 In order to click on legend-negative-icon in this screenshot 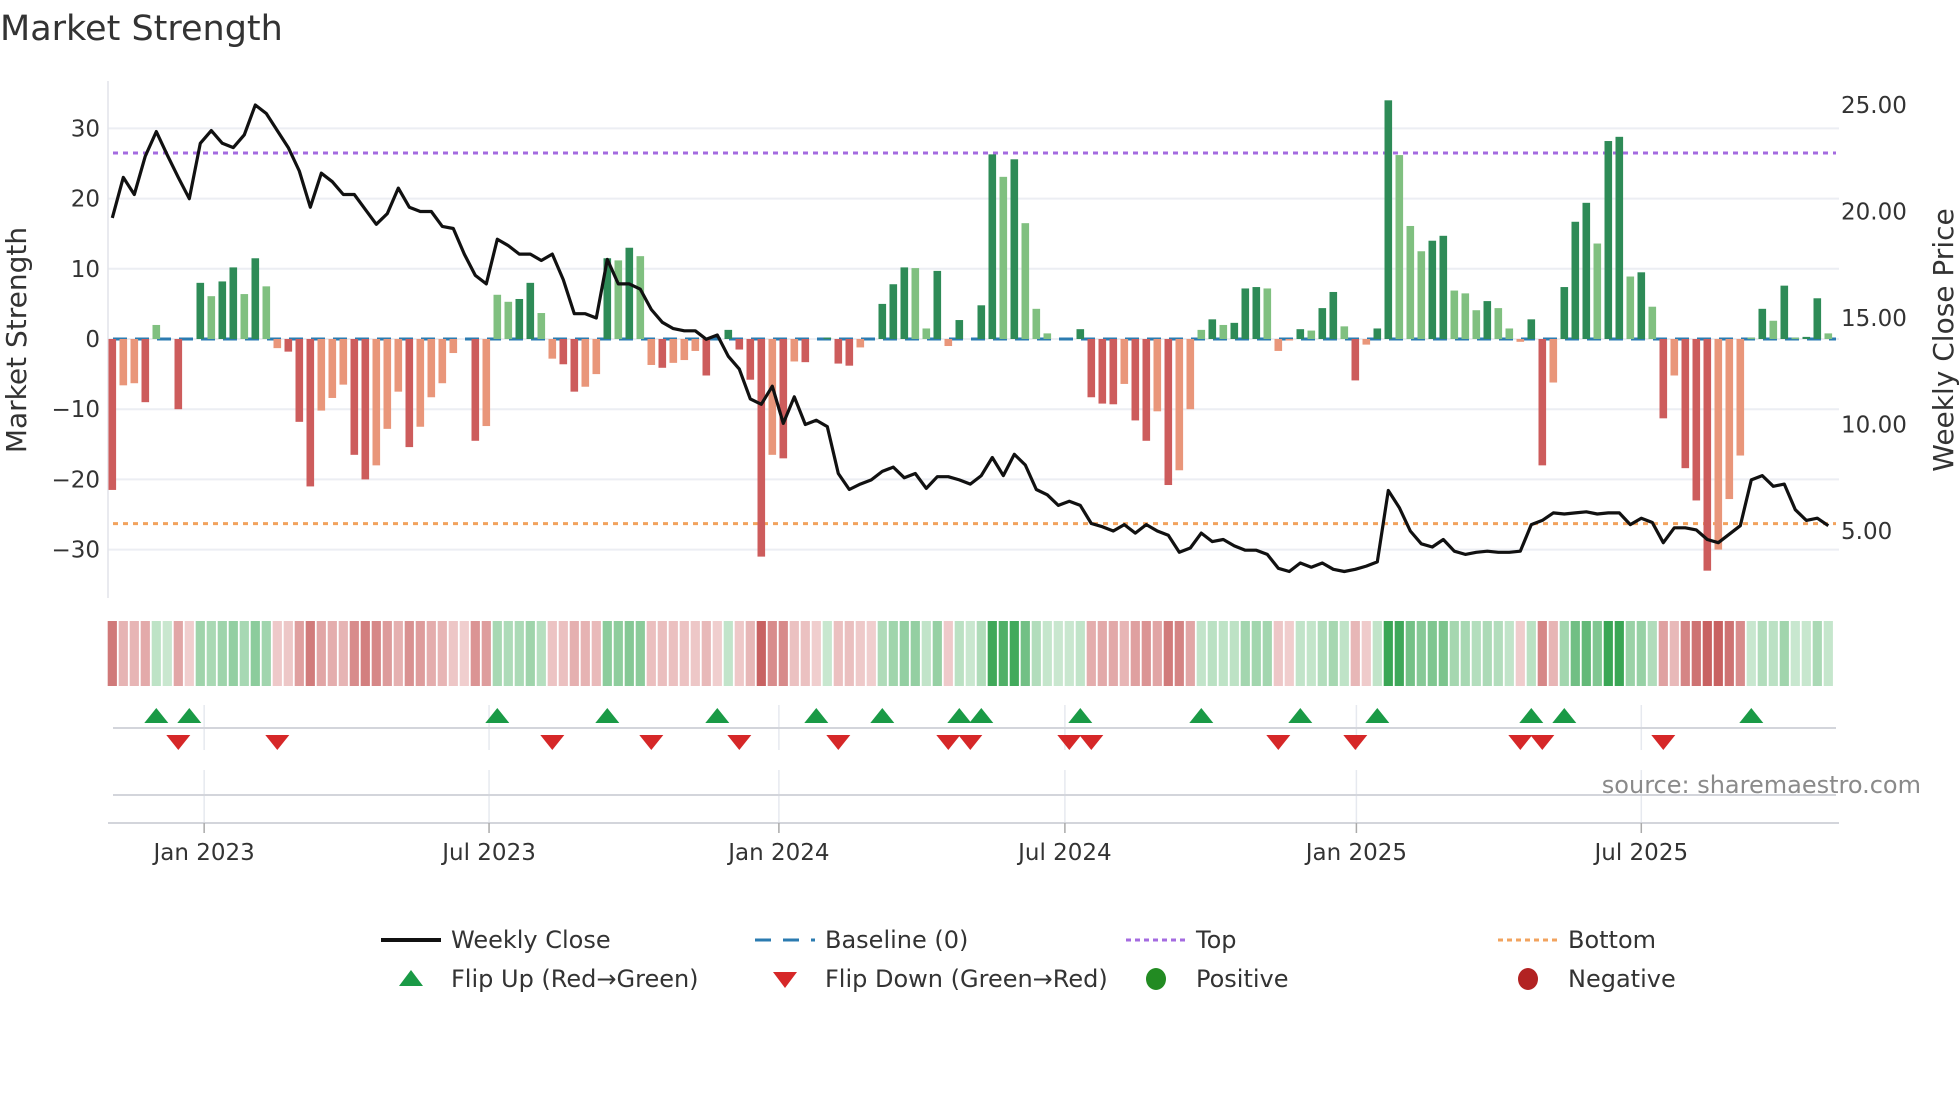, I will do `click(1528, 979)`.